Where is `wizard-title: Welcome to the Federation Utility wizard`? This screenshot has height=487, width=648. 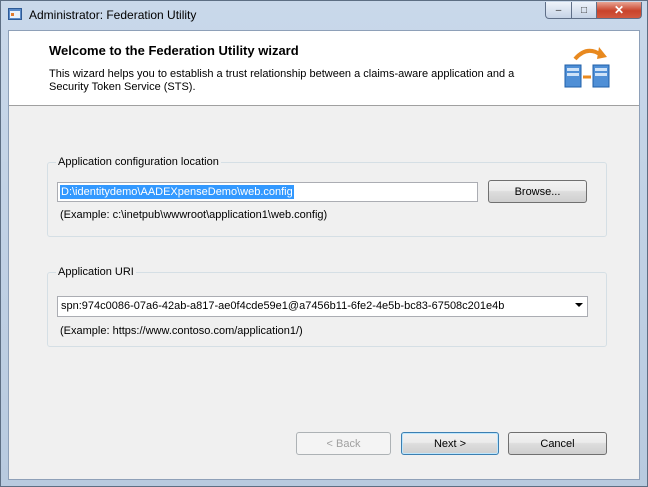 wizard-title: Welcome to the Federation Utility wizard is located at coordinates (174, 50).